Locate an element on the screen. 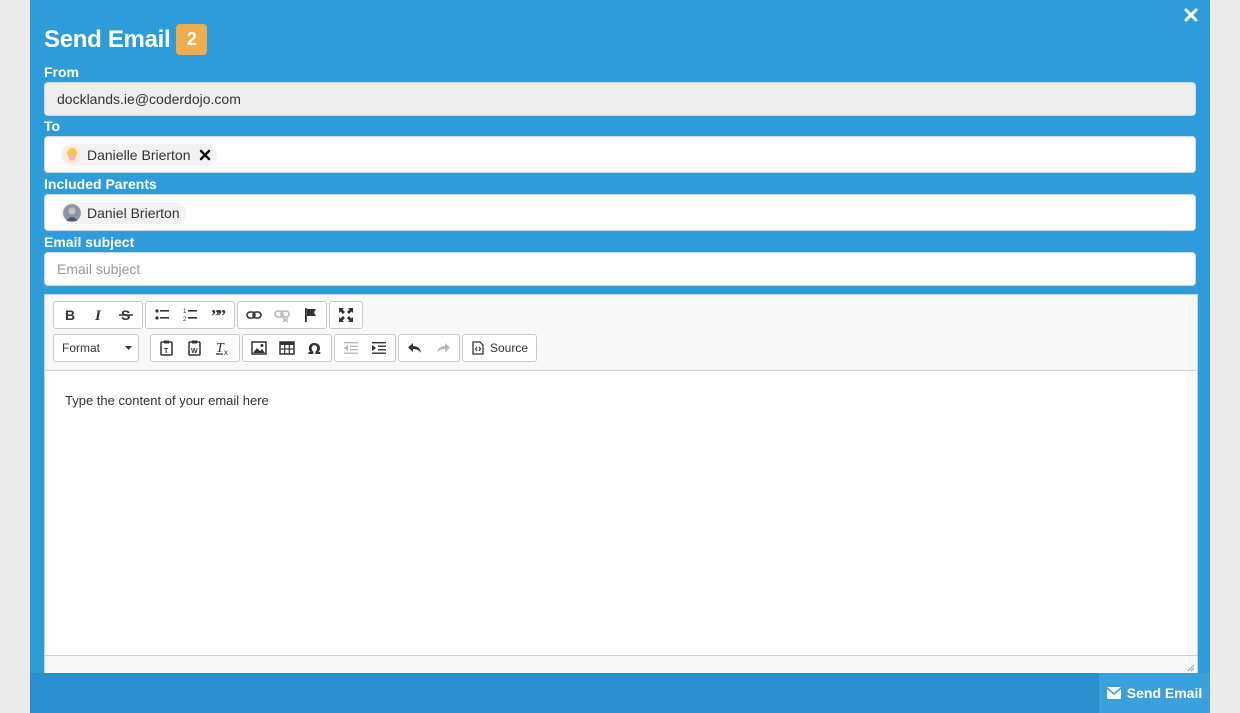  insert-table-button is located at coordinates (287, 348).